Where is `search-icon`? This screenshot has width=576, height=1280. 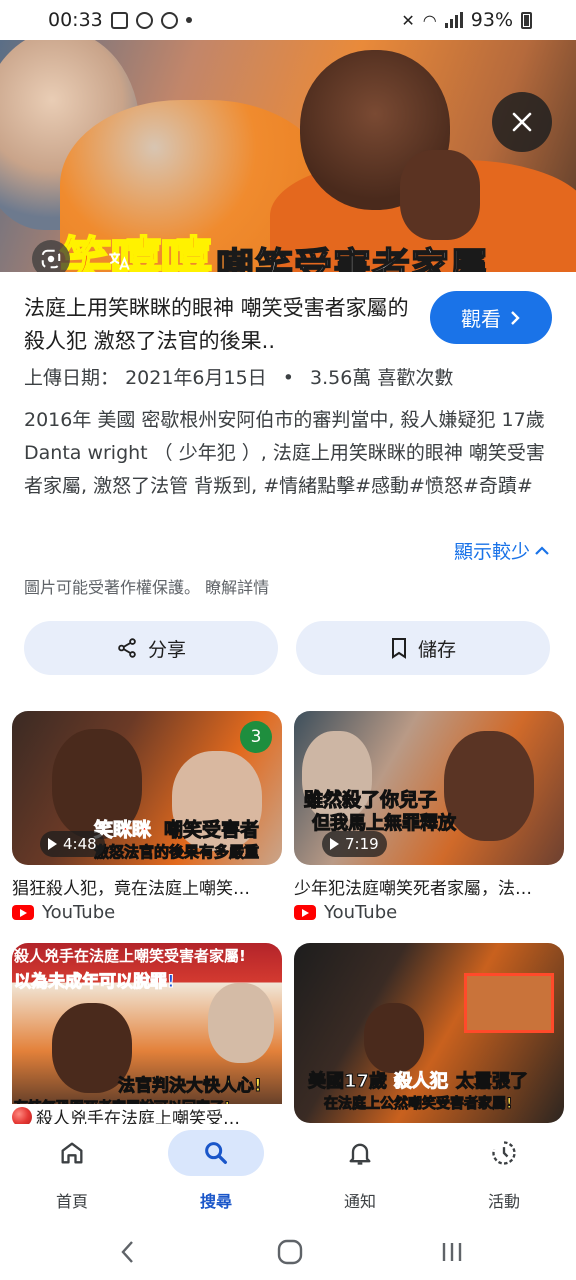 search-icon is located at coordinates (216, 1153).